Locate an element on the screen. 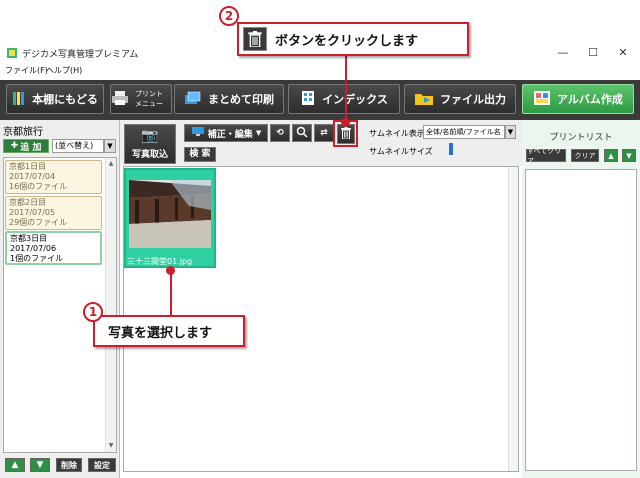 This screenshot has width=640, height=478. album-icon is located at coordinates (542, 99).